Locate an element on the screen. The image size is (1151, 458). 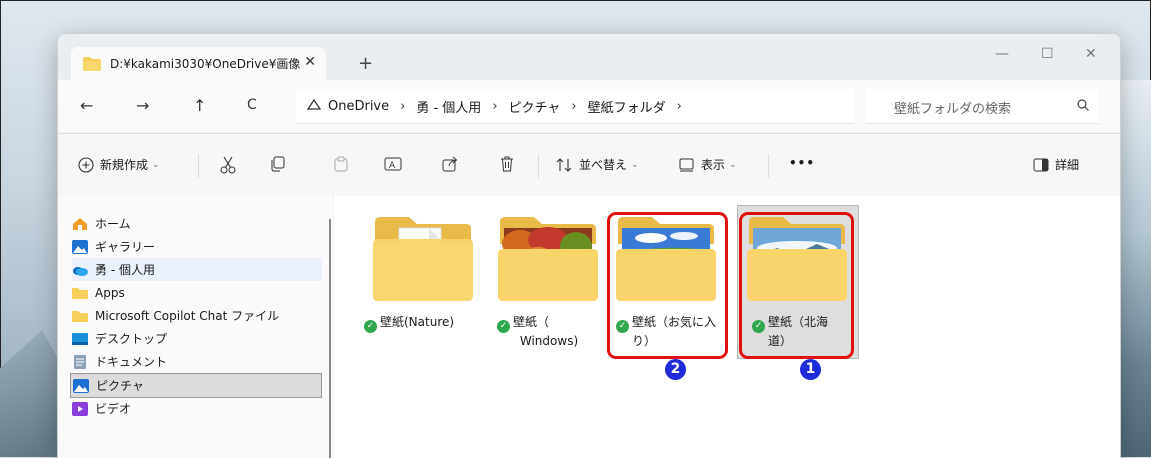
new-button: 新規作成 ⌄ is located at coordinates (119, 164).